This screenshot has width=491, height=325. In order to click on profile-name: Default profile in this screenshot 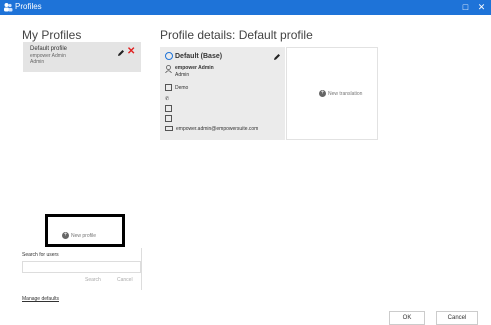, I will do `click(49, 49)`.